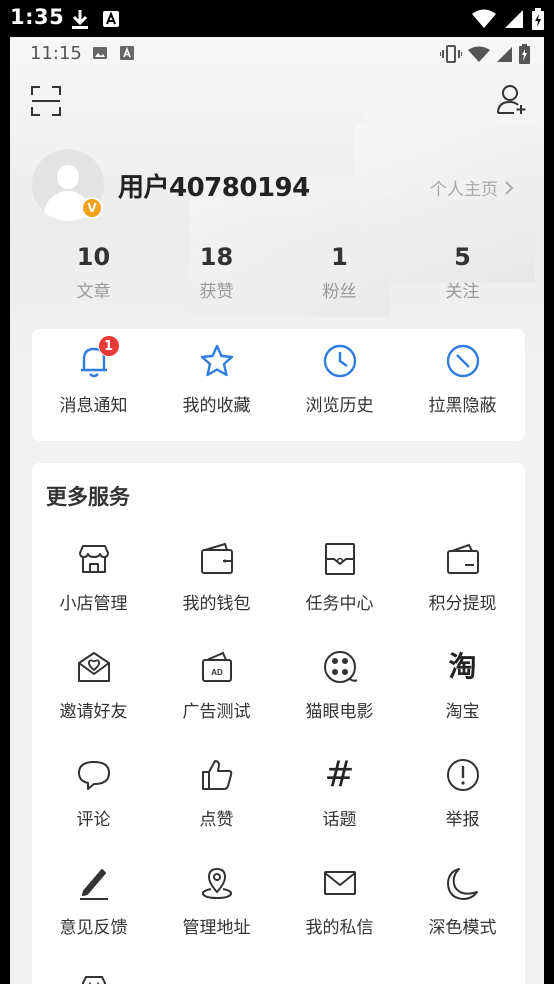 The width and height of the screenshot is (554, 984). I want to click on moon-icon, so click(462, 884).